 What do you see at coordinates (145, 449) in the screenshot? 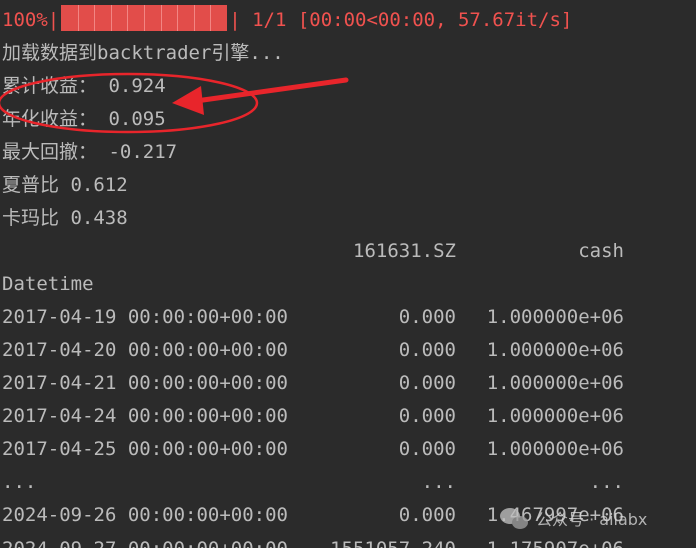
I see `row-datetime: 2017-04-25 00:00:00+00:00` at bounding box center [145, 449].